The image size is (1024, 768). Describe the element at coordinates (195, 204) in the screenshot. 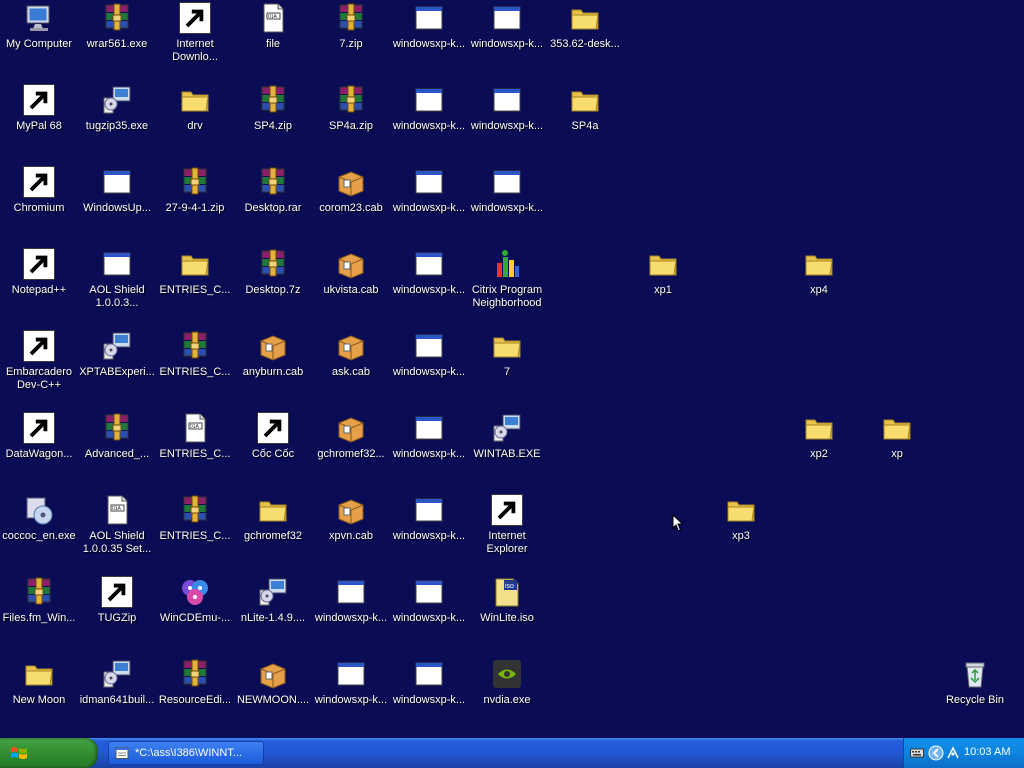

I see `desktop-icon: 27-9-4-1.zip` at that location.